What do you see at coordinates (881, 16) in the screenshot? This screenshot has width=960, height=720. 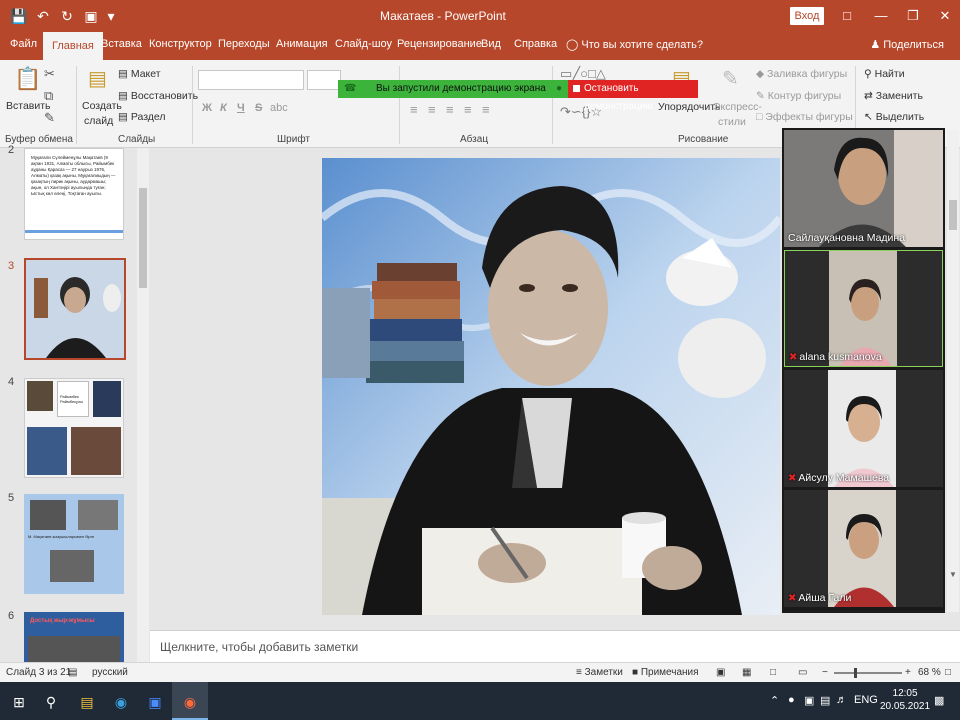 I see `minimize-icon: —` at bounding box center [881, 16].